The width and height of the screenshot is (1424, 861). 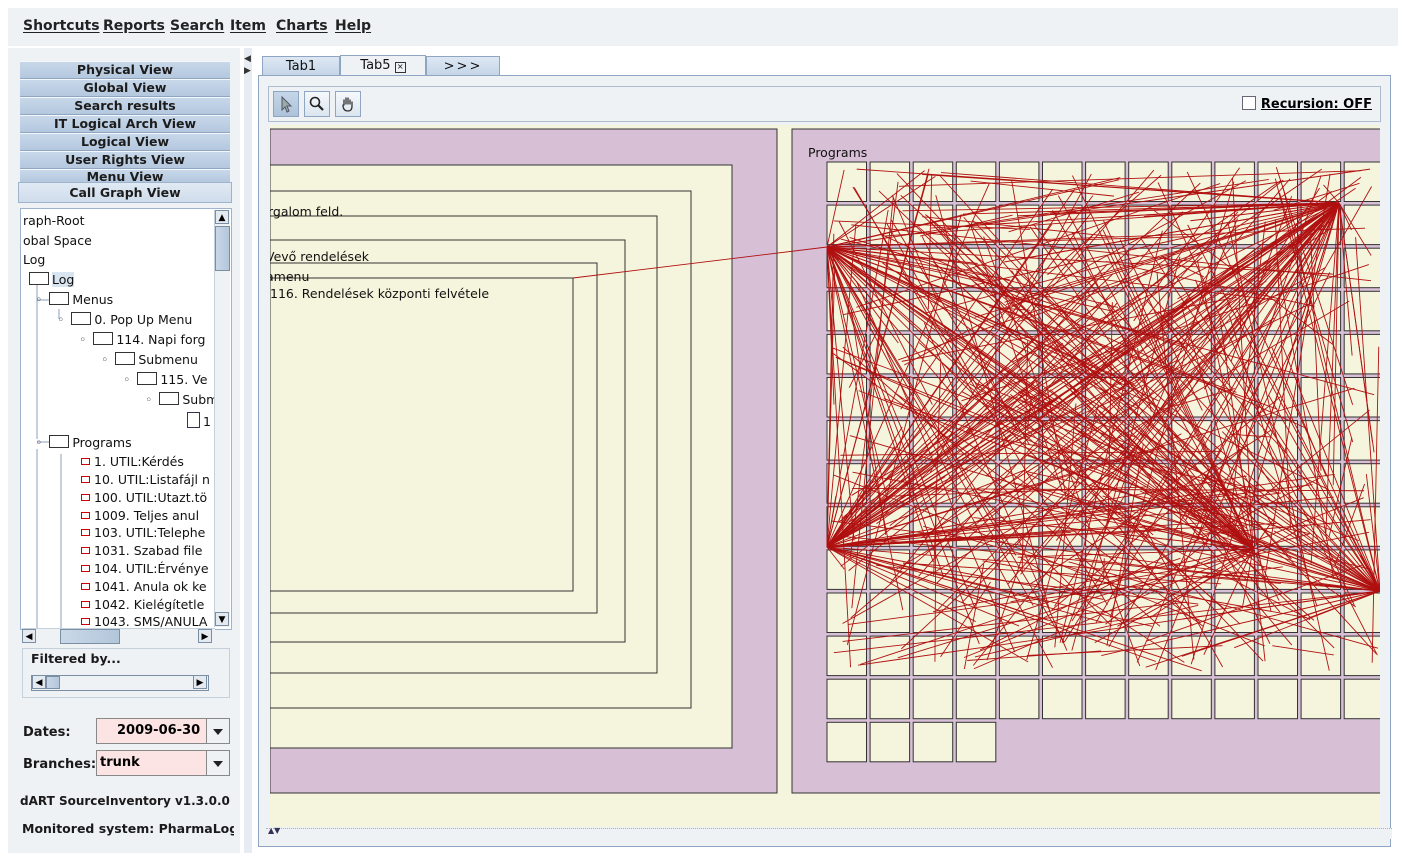 What do you see at coordinates (222, 217) in the screenshot?
I see `scroll-up-icon: ▲` at bounding box center [222, 217].